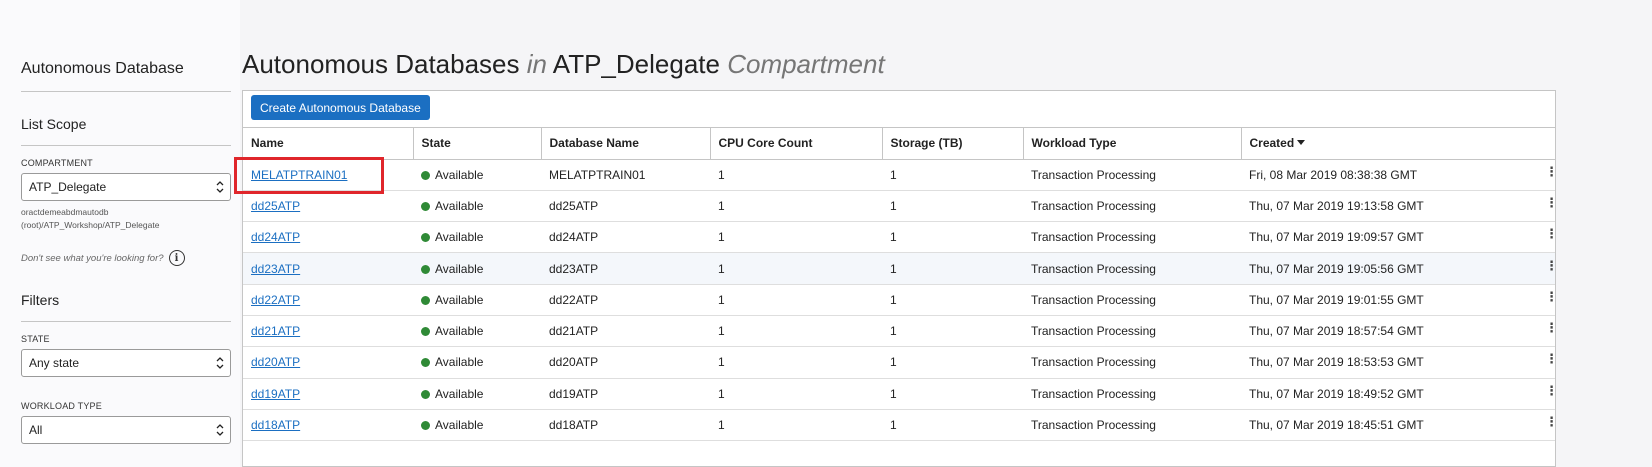 Image resolution: width=1652 pixels, height=467 pixels. What do you see at coordinates (1336, 362) in the screenshot?
I see `created-cell: Thu, 07 Mar 2019 18:53:53 GMT` at bounding box center [1336, 362].